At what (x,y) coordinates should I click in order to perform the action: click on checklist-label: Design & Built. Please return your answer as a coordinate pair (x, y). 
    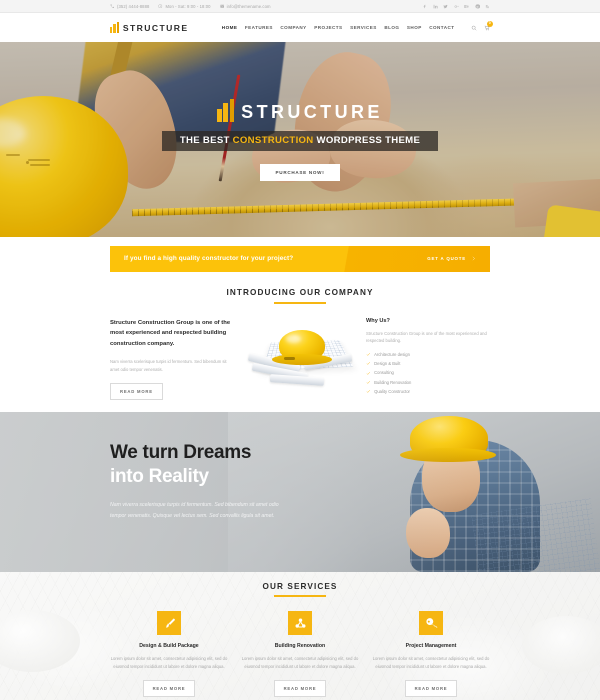
    Looking at the image, I should click on (387, 364).